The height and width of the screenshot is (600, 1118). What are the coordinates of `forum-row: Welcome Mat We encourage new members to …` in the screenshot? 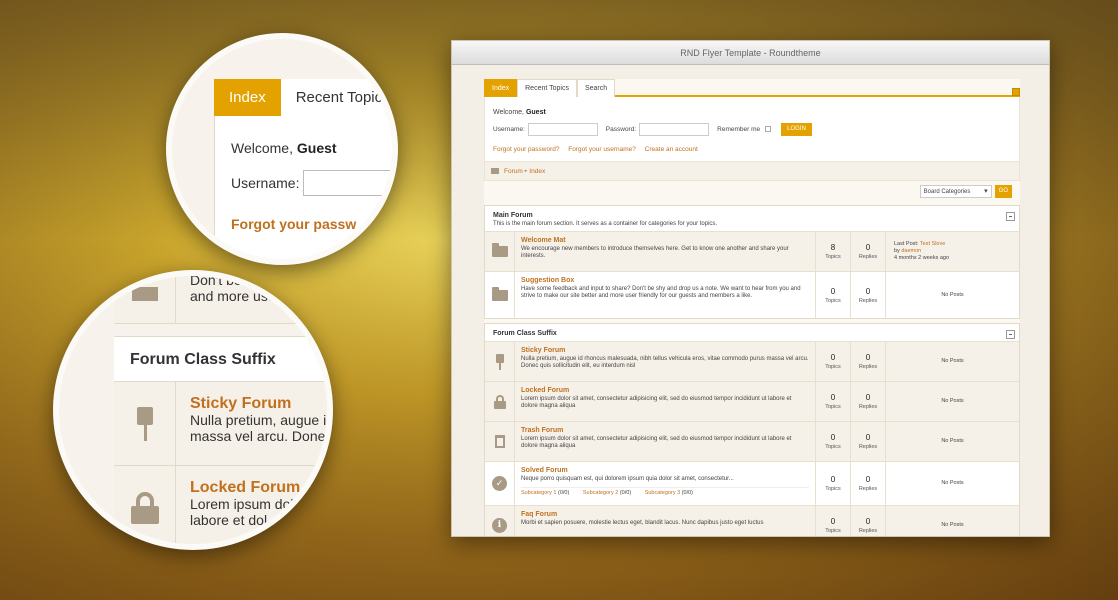 It's located at (752, 251).